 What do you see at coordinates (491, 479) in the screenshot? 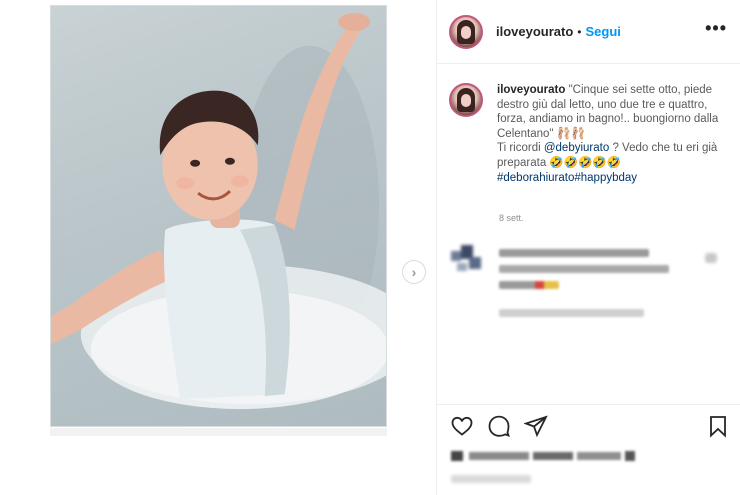
I see `blurred-date-line` at bounding box center [491, 479].